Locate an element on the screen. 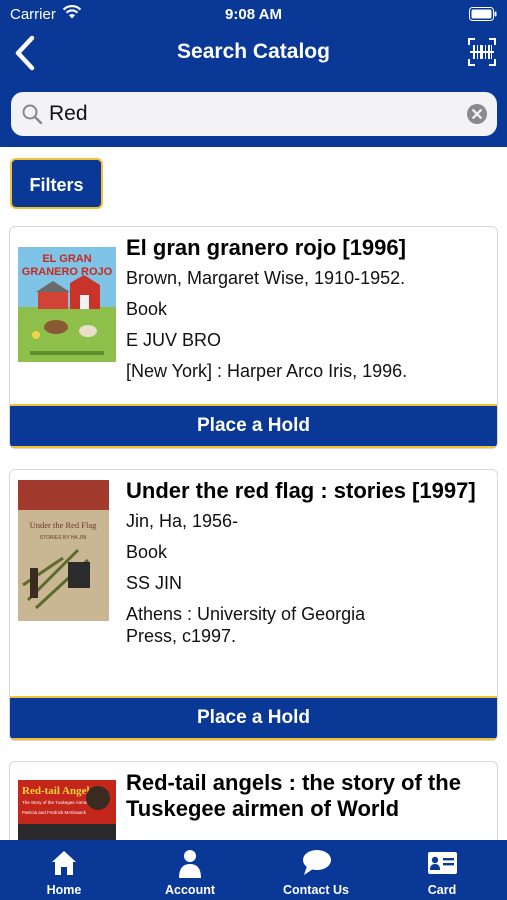 The width and height of the screenshot is (507, 900). cover-title-line: GRANERO ROJO is located at coordinates (67, 272).